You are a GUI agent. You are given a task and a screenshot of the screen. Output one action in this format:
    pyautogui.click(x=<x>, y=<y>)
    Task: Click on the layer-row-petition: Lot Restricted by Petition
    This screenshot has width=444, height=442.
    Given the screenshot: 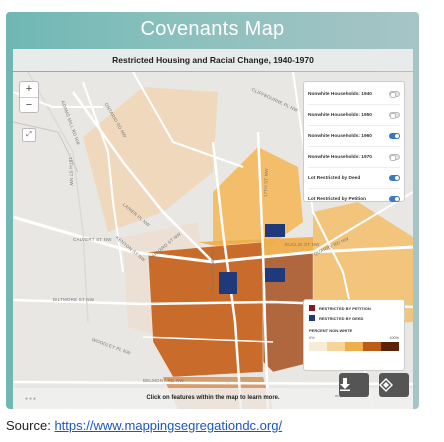 What is the action you would take?
    pyautogui.click(x=354, y=199)
    